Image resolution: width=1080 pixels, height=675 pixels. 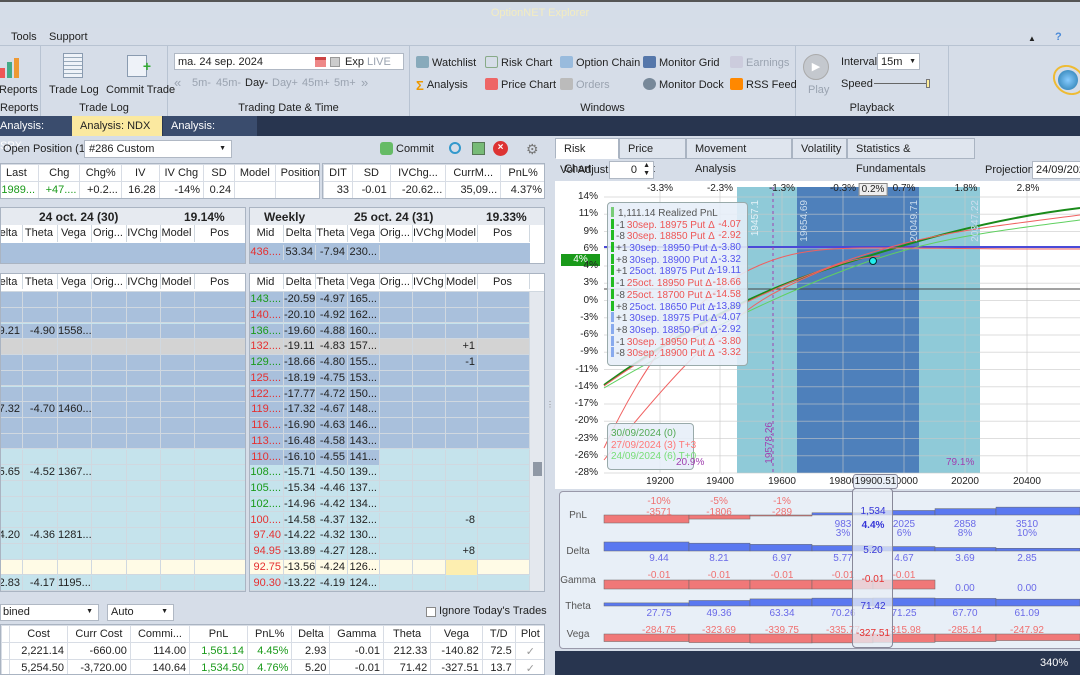 I want to click on delta-value: 8.21, so click(x=719, y=558).